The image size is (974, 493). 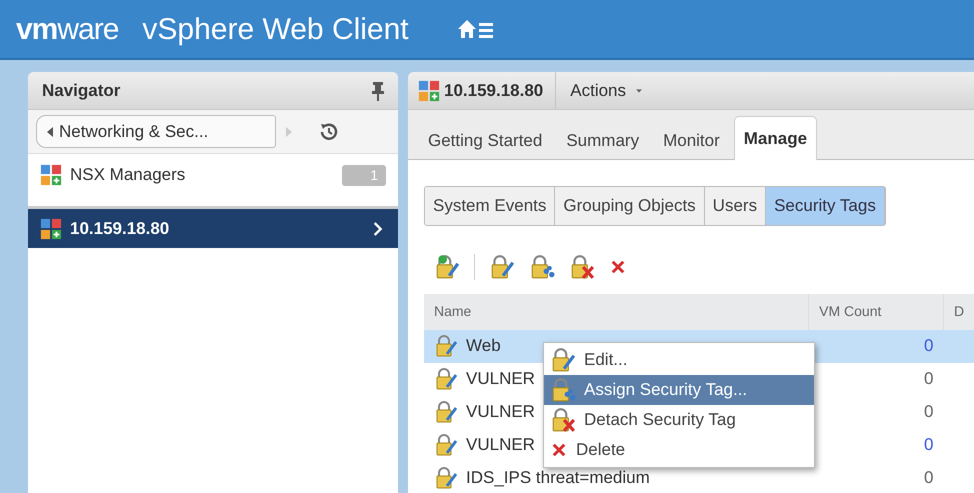 I want to click on object-title: 10.159.18.80, so click(x=494, y=91).